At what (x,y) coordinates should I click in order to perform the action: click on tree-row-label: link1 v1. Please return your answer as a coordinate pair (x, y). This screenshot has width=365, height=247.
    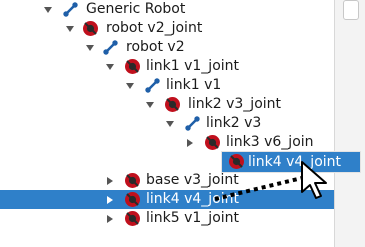
    Looking at the image, I should click on (194, 85).